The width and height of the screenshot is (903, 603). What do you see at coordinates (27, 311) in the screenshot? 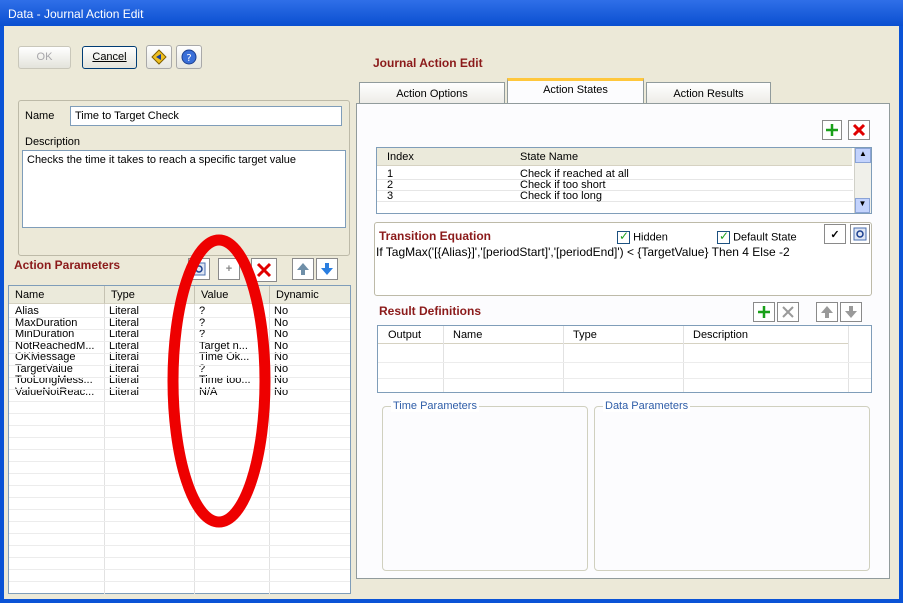
I see `table-cell: Alias` at bounding box center [27, 311].